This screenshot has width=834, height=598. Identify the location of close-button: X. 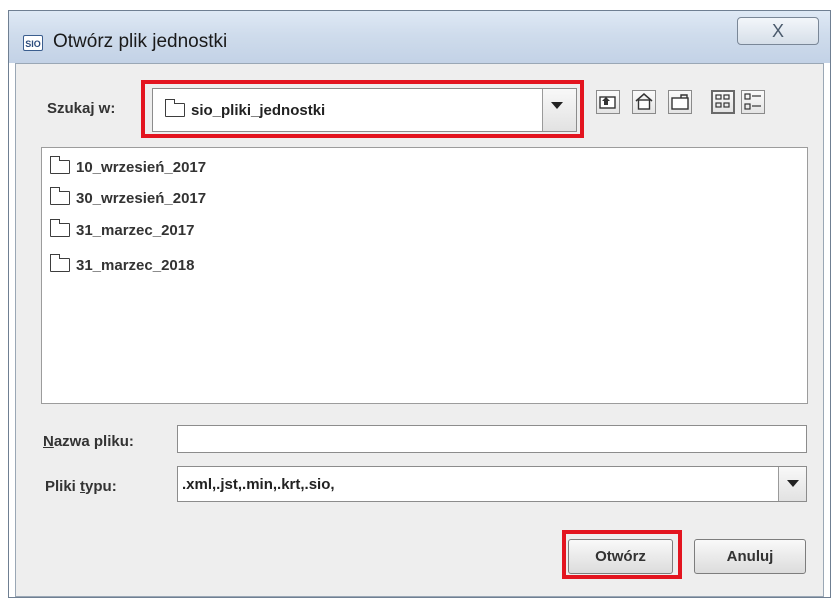
(778, 31).